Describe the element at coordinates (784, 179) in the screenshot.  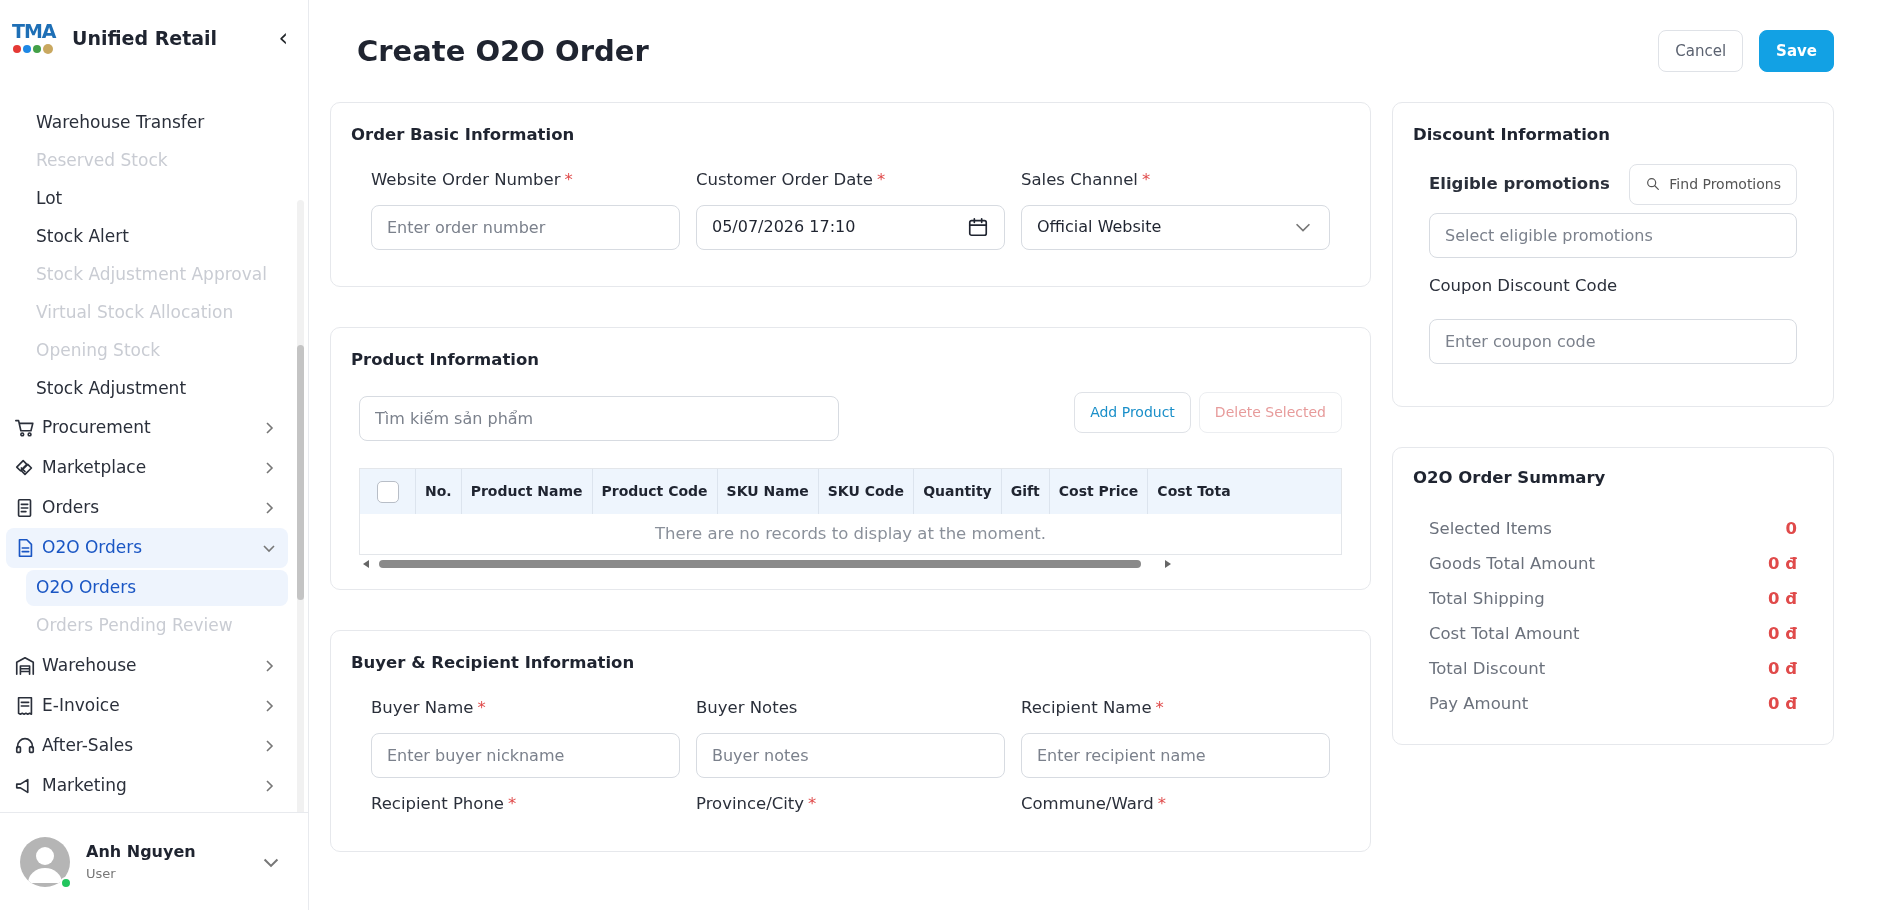
I see `field-label: Customer Order Date` at that location.